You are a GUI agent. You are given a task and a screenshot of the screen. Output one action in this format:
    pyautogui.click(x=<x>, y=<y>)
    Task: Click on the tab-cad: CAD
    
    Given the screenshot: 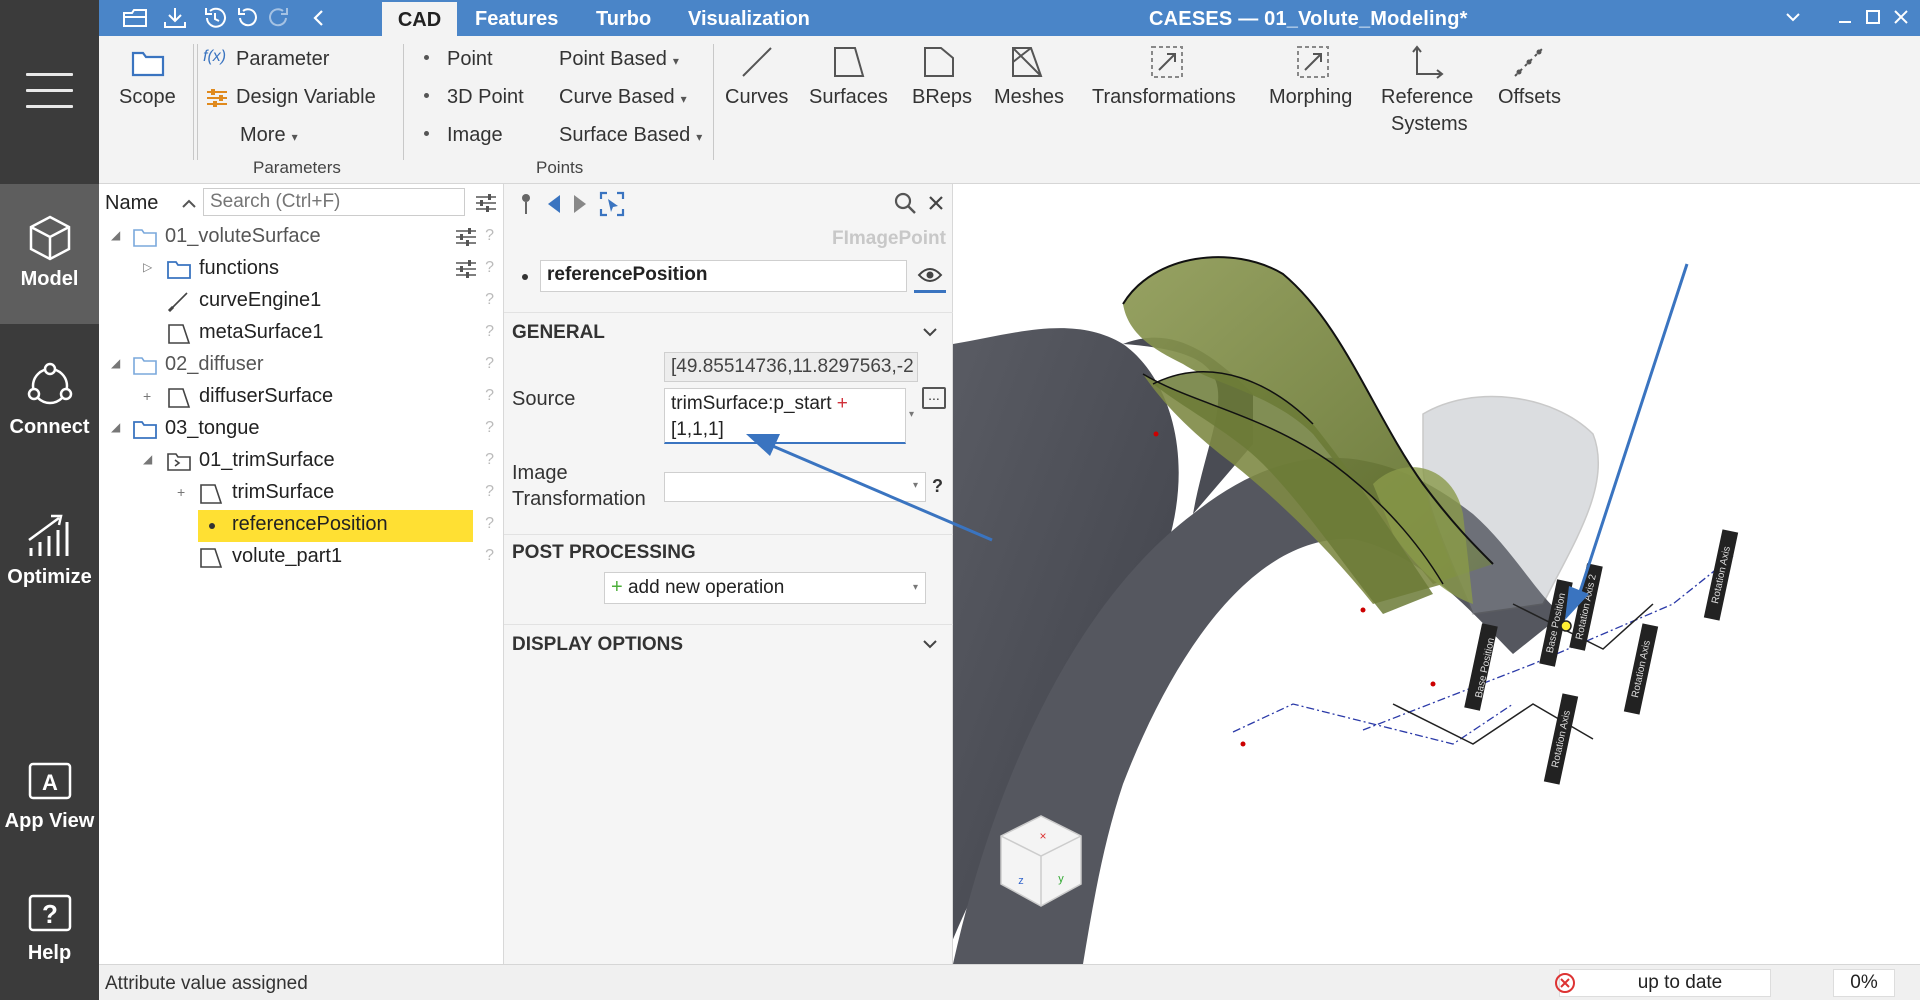 What is the action you would take?
    pyautogui.click(x=419, y=19)
    